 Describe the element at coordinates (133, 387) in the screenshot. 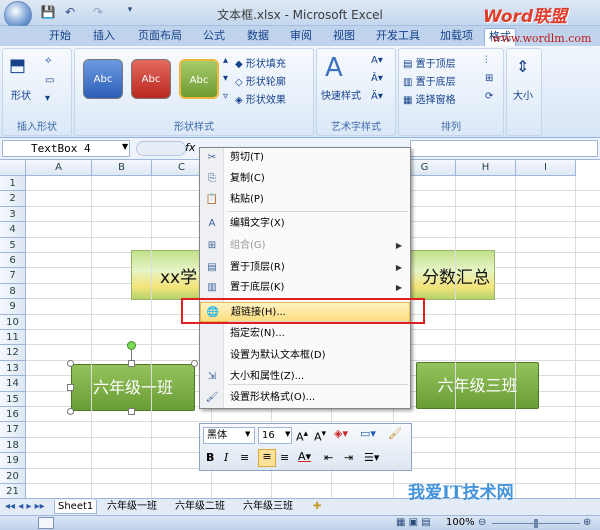

I see `class1-button: 六年级一班` at that location.